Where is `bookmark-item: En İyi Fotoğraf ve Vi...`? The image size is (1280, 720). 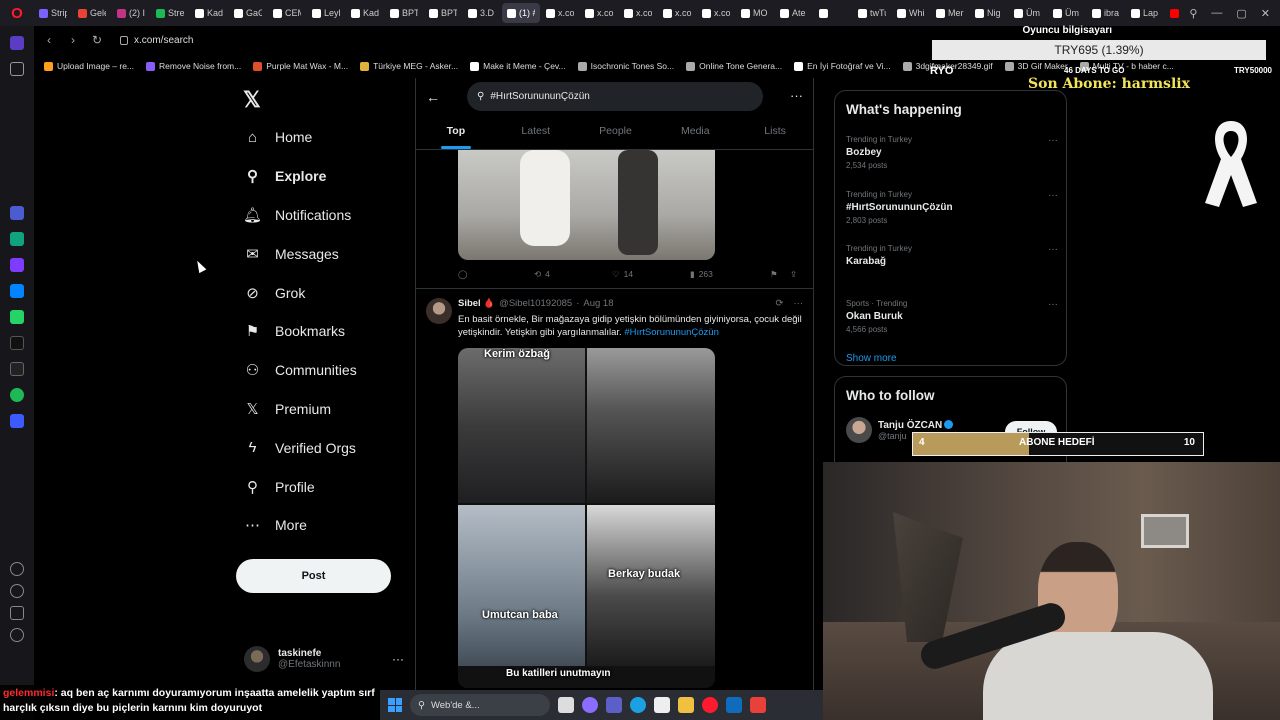 bookmark-item: En İyi Fotoğraf ve Vi... is located at coordinates (842, 66).